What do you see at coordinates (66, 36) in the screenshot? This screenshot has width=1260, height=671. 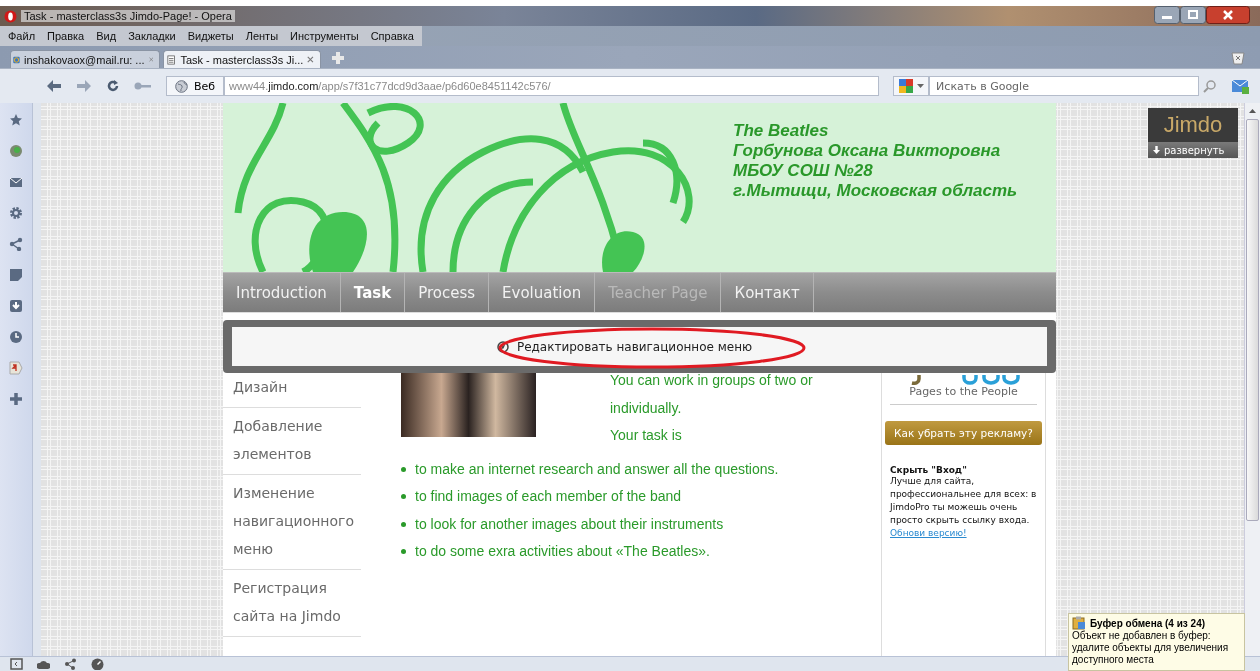 I see `menu-item: Правка` at bounding box center [66, 36].